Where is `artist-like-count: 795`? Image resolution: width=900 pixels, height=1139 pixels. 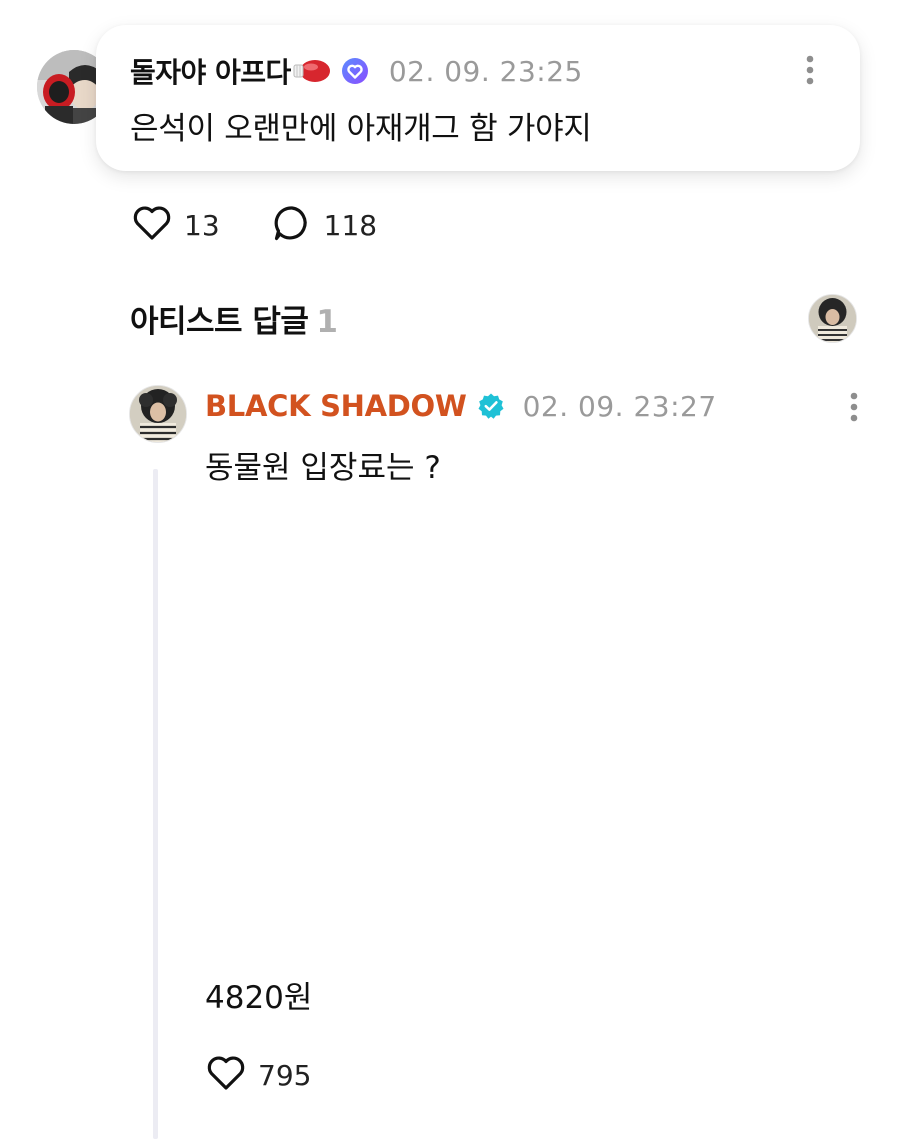
artist-like-count: 795 is located at coordinates (285, 1075).